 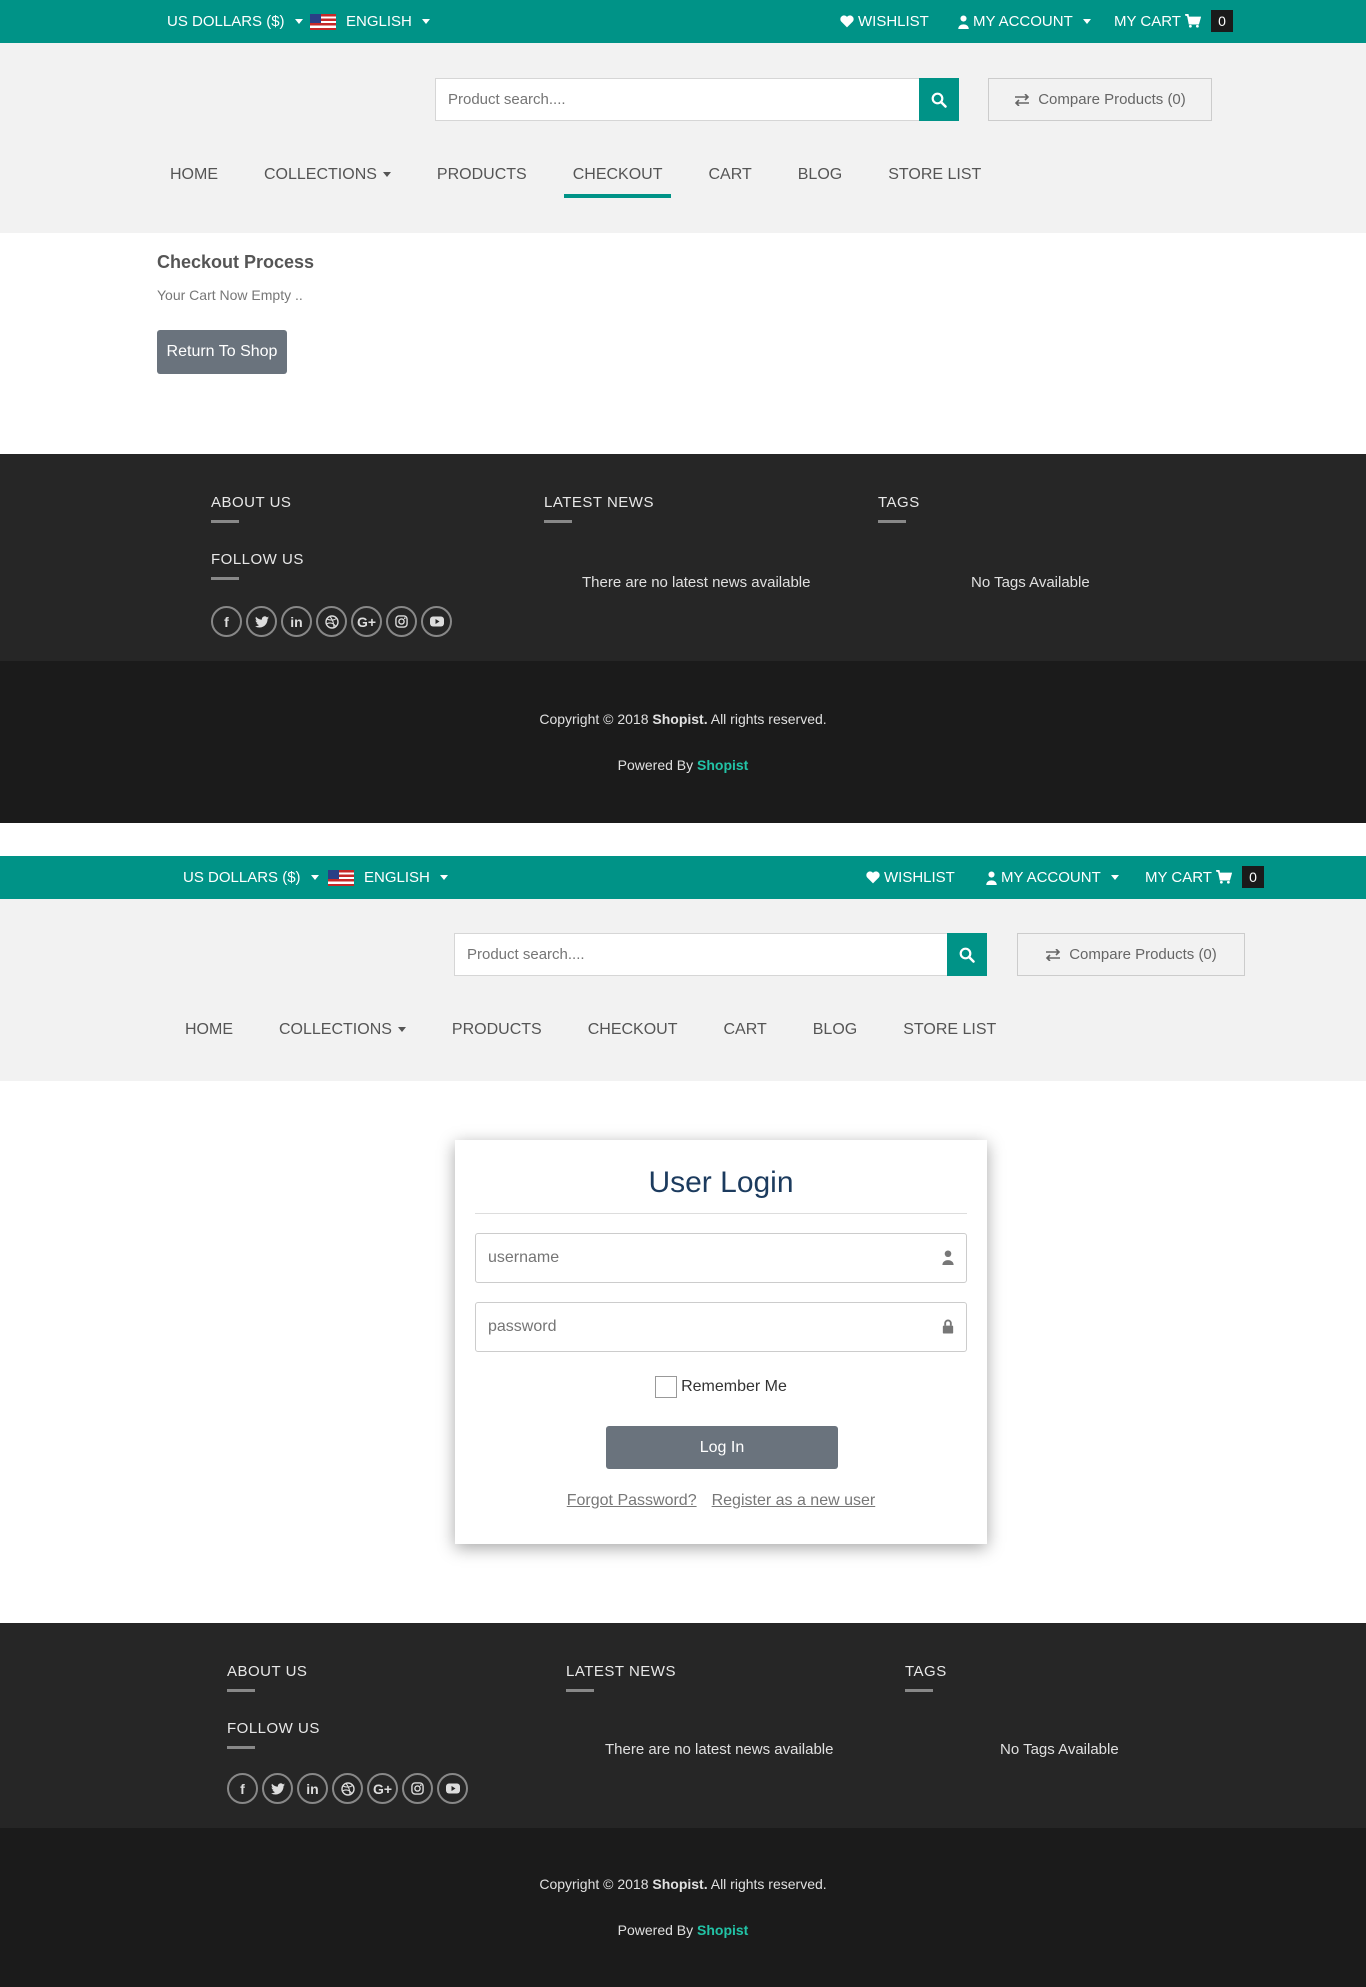 What do you see at coordinates (721, 1213) in the screenshot?
I see `divider` at bounding box center [721, 1213].